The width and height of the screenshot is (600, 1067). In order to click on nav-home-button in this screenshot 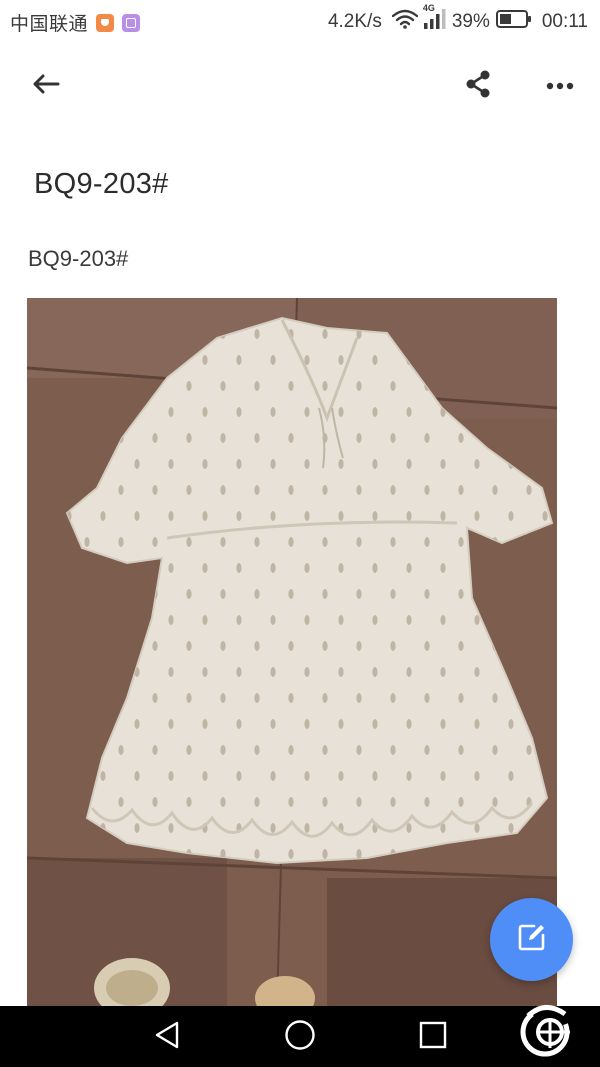, I will do `click(300, 1037)`.